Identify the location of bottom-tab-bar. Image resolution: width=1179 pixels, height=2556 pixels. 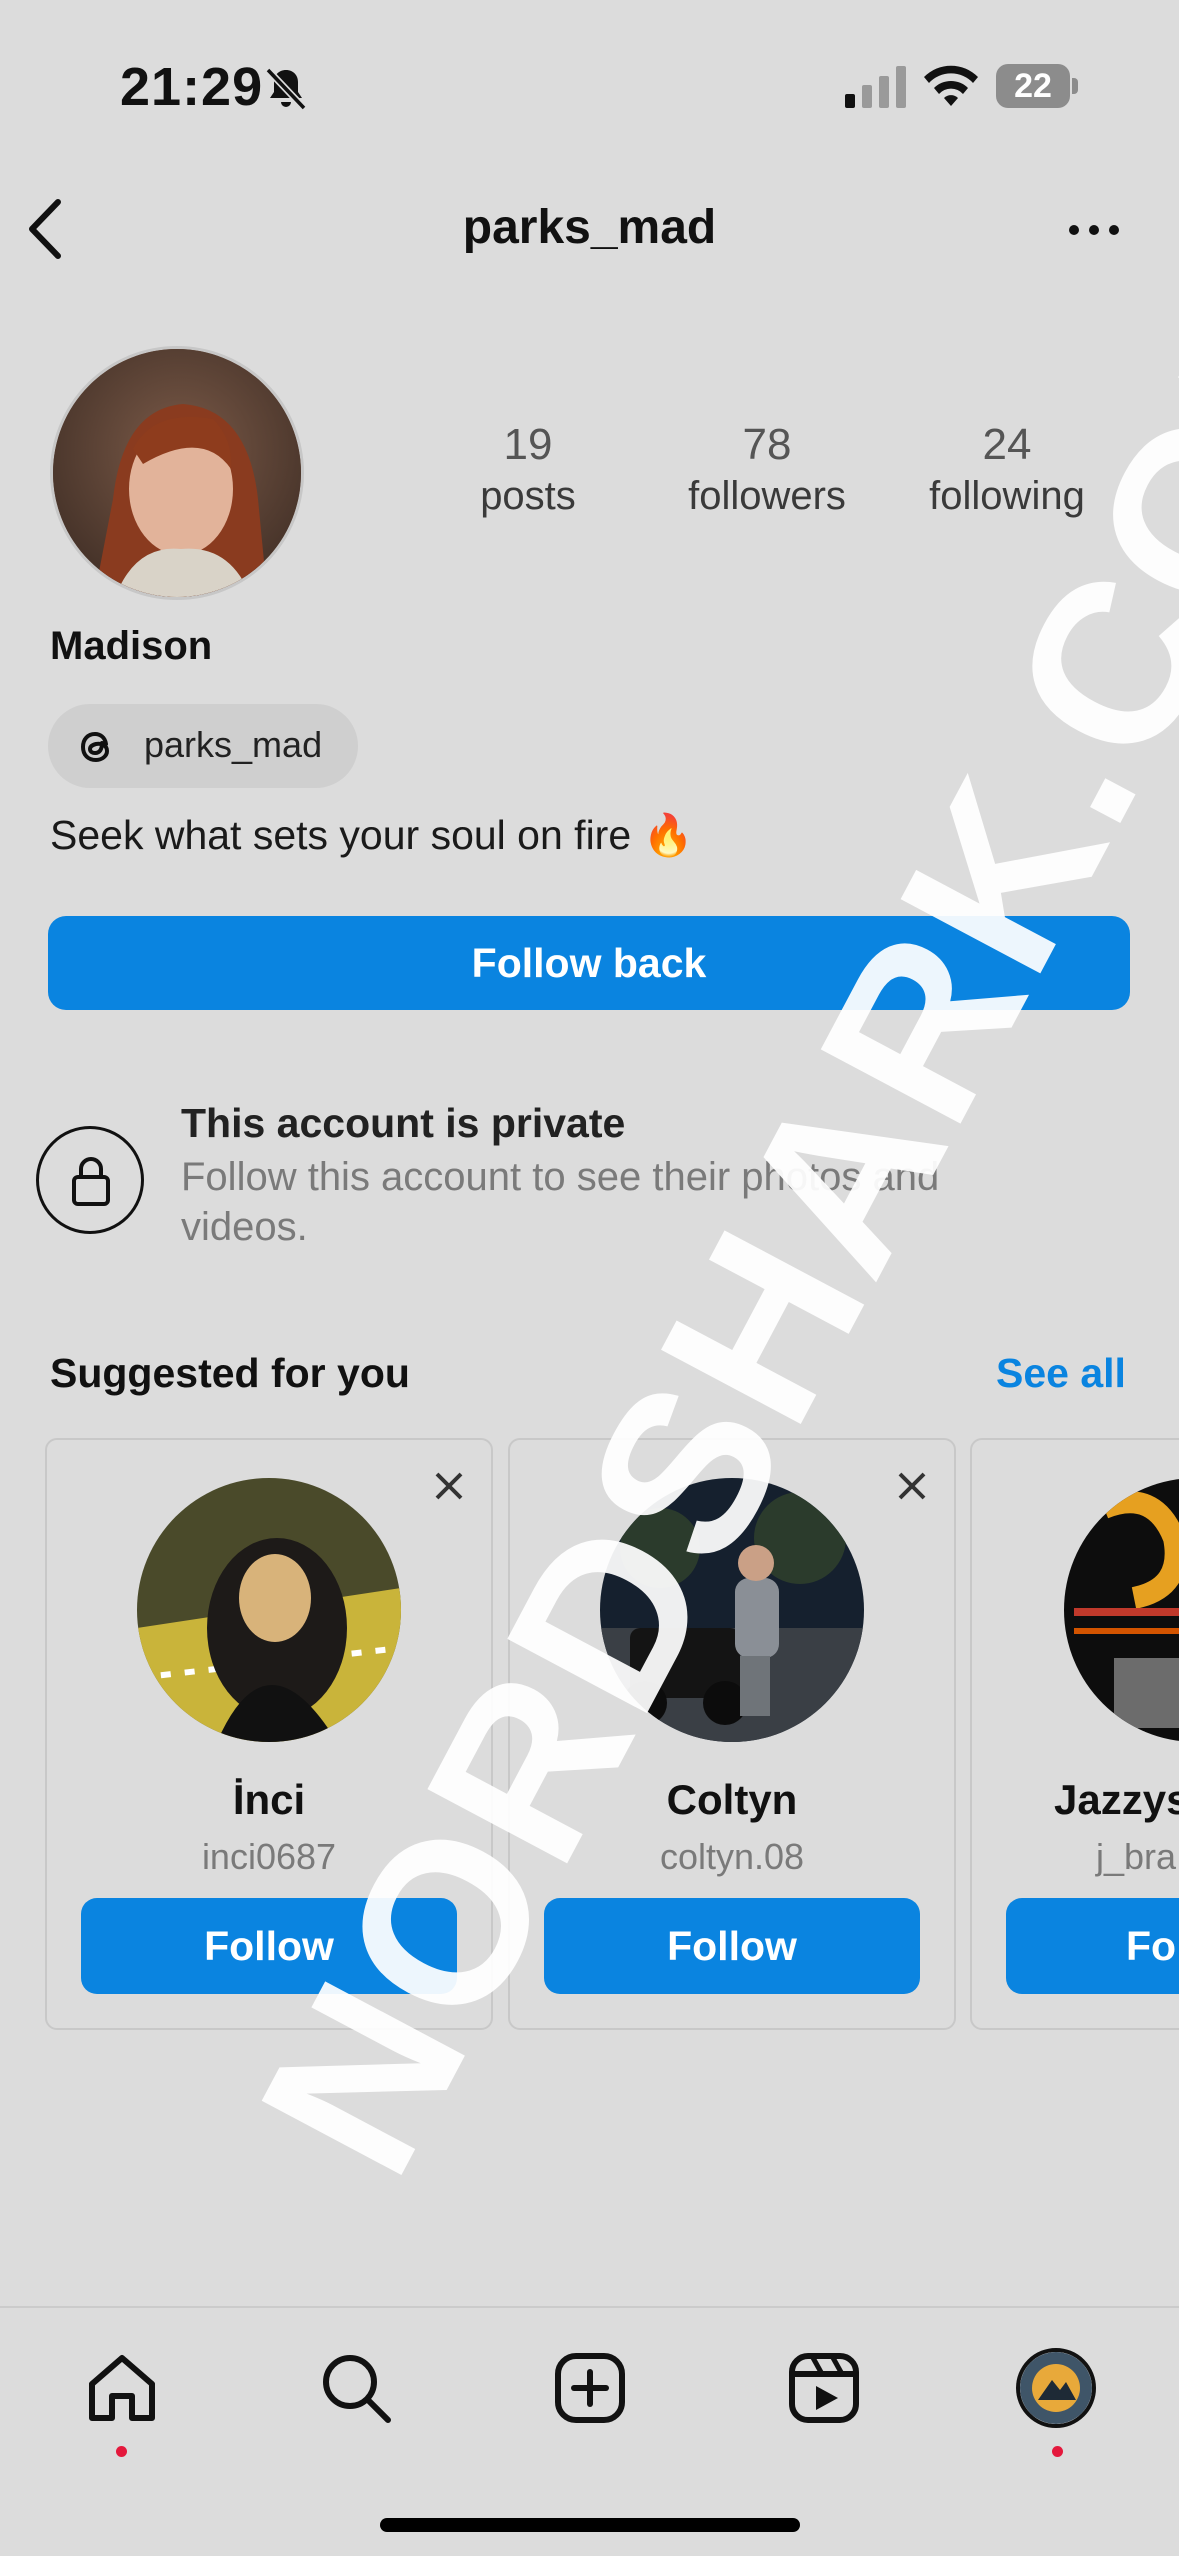
(589, 2431).